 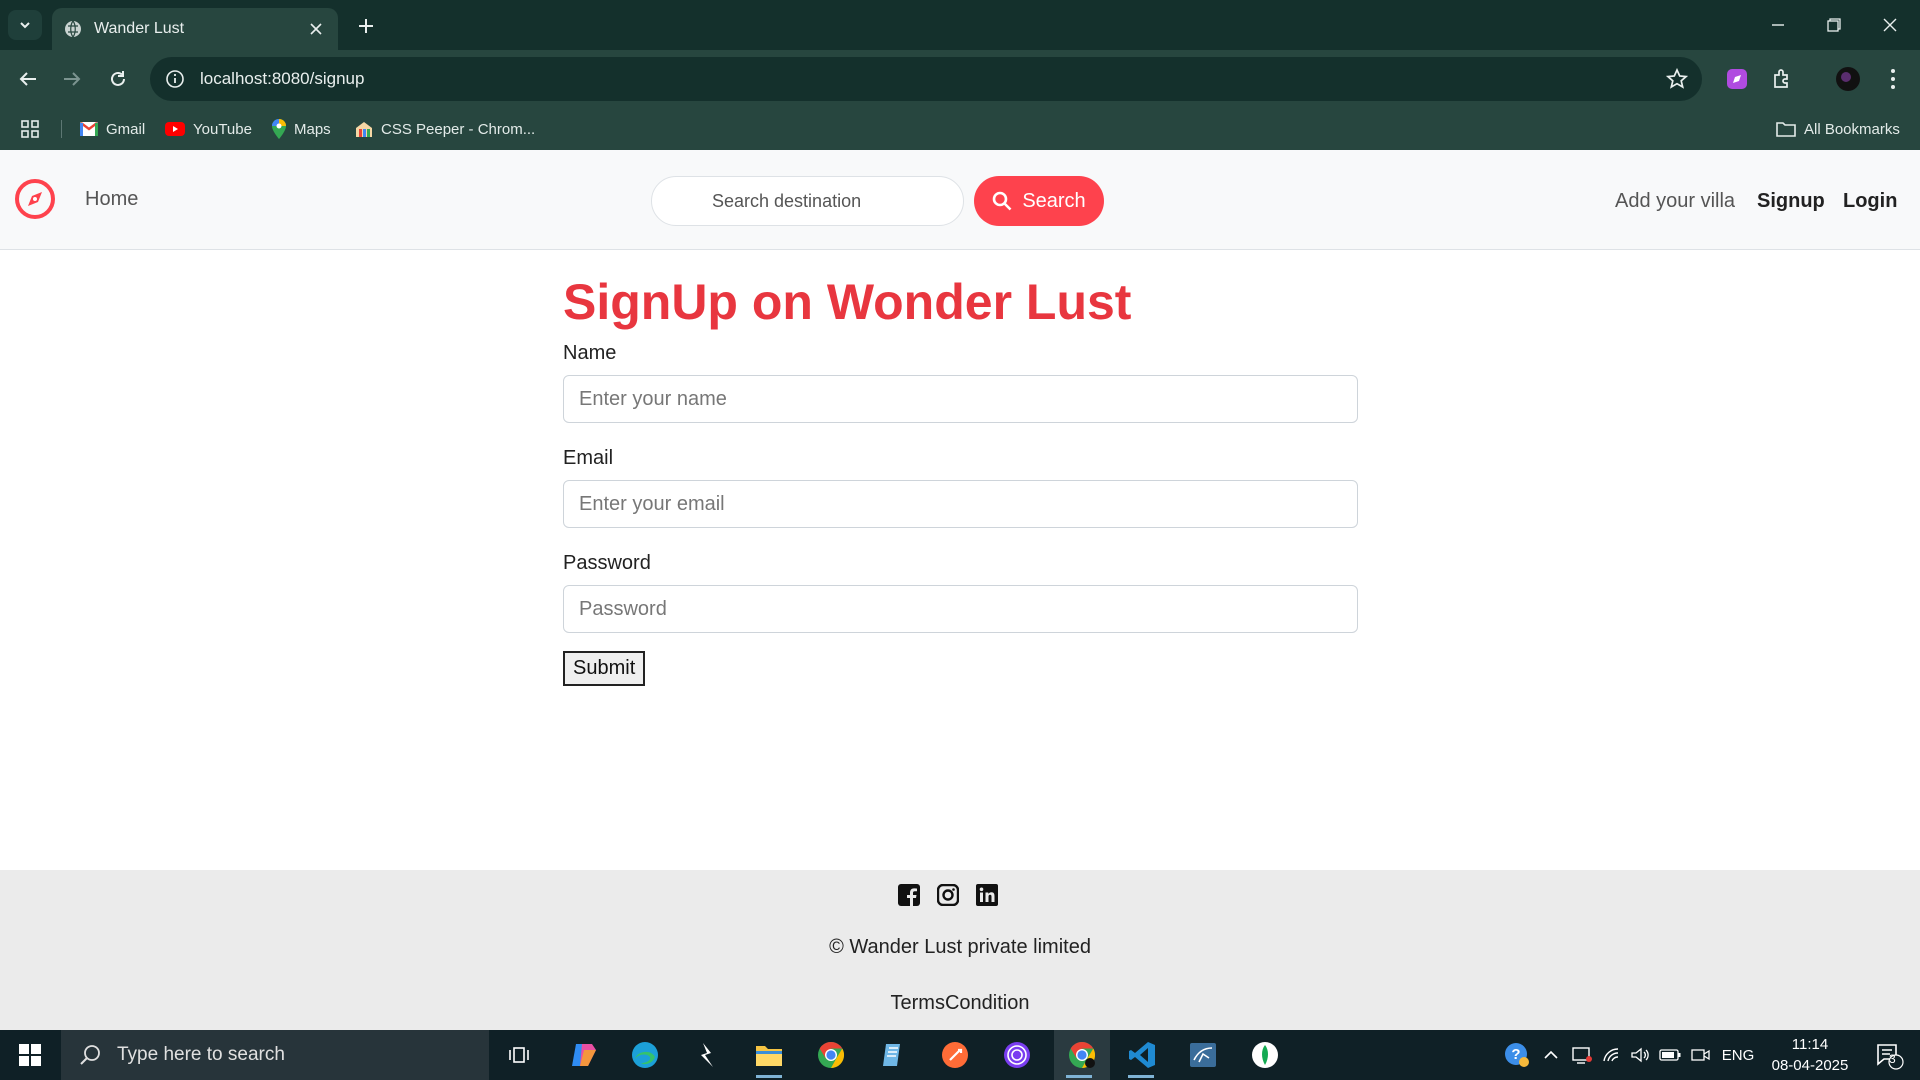 What do you see at coordinates (89, 129) in the screenshot?
I see `gmail-icon` at bounding box center [89, 129].